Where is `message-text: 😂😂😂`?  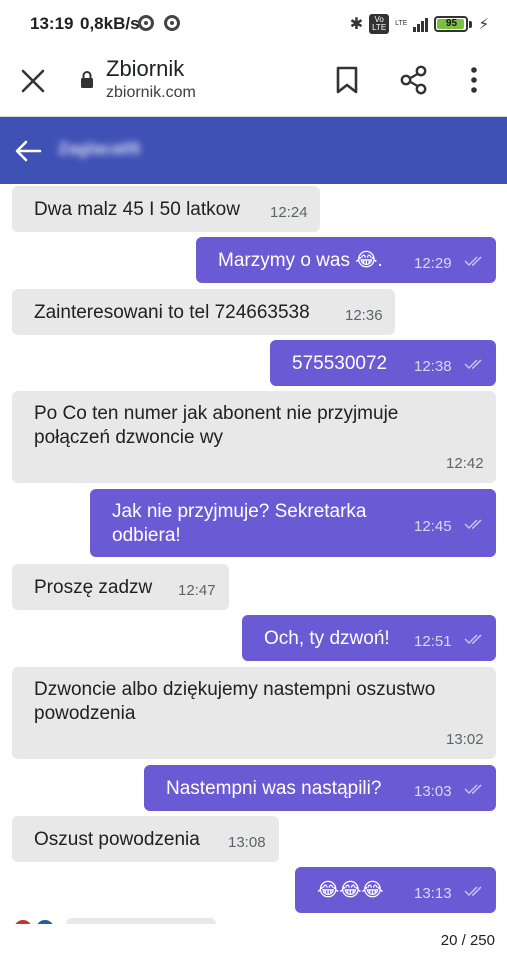 message-text: 😂😂😂 is located at coordinates (350, 890).